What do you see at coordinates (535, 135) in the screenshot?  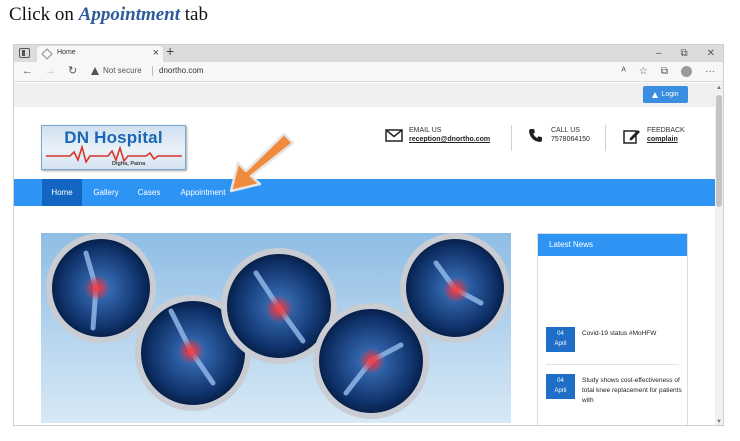 I see `phone-icon` at bounding box center [535, 135].